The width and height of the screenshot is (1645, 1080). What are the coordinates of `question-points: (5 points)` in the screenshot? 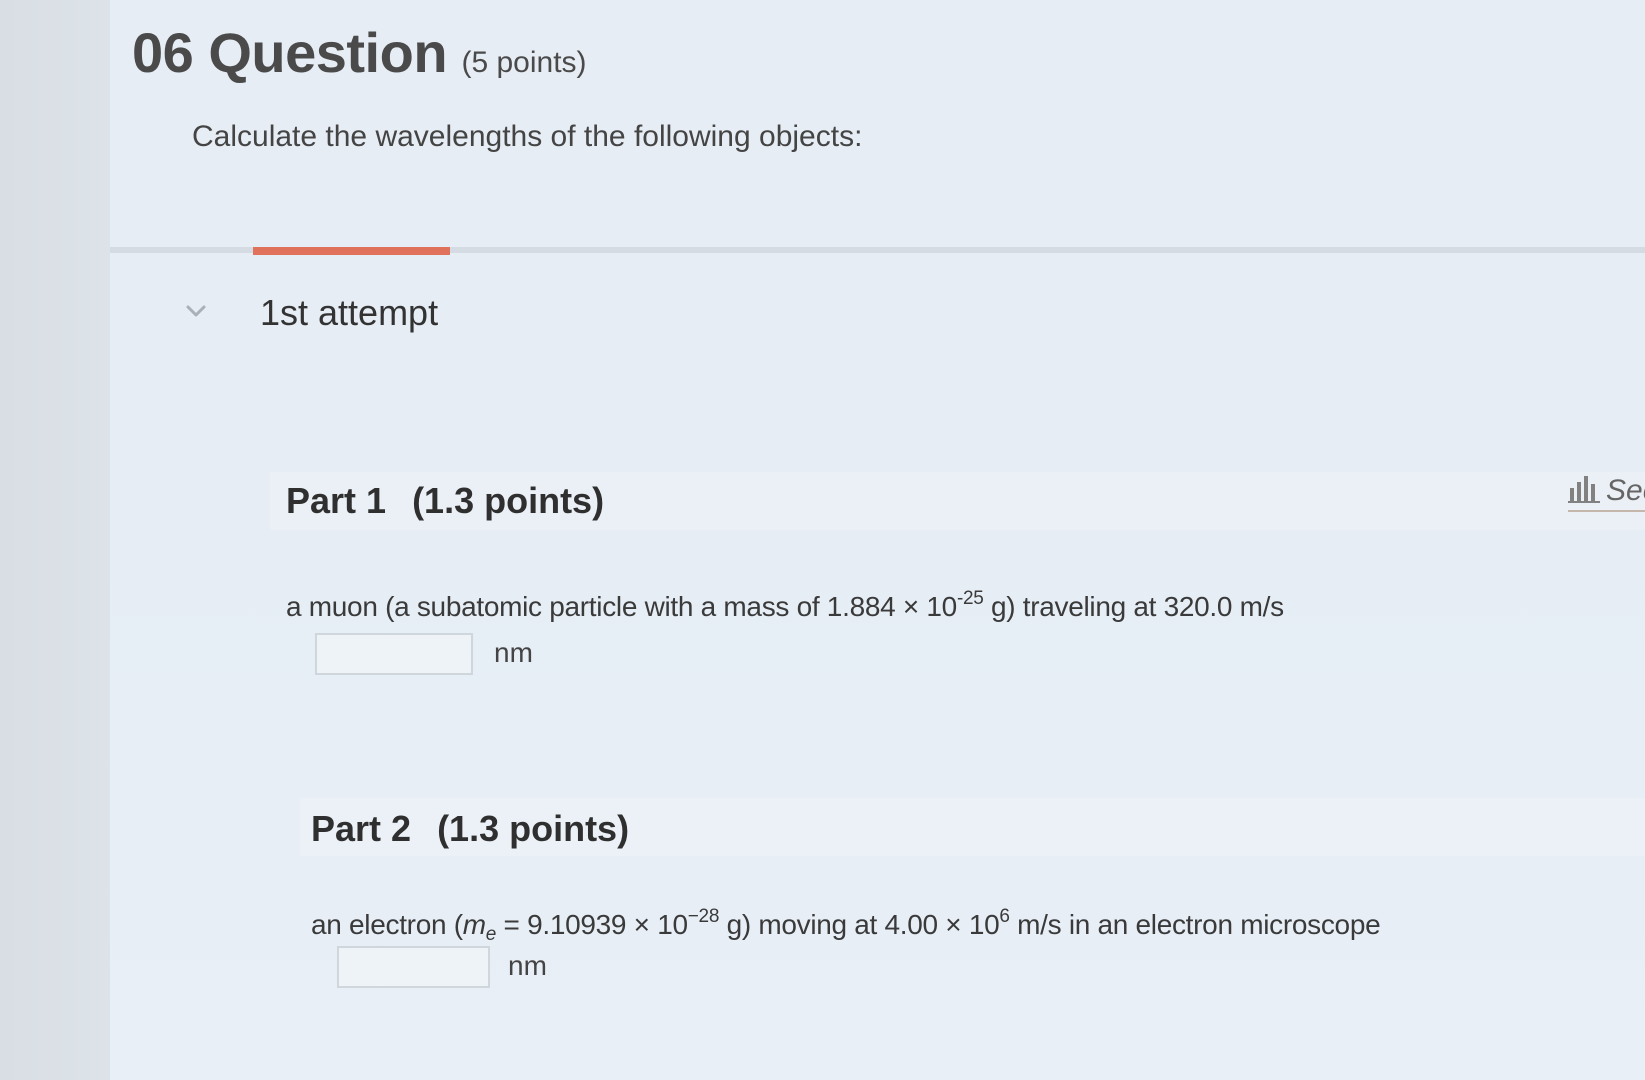 It's located at (524, 62).